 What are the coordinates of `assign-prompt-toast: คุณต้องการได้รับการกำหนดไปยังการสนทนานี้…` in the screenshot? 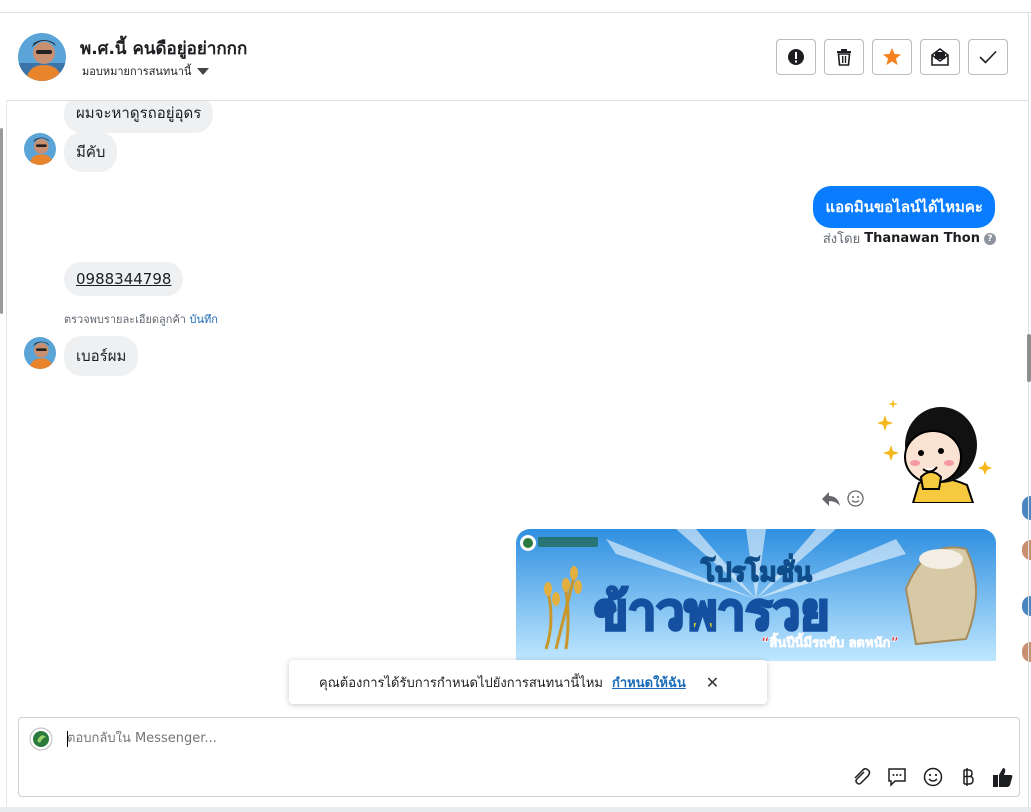 It's located at (528, 682).